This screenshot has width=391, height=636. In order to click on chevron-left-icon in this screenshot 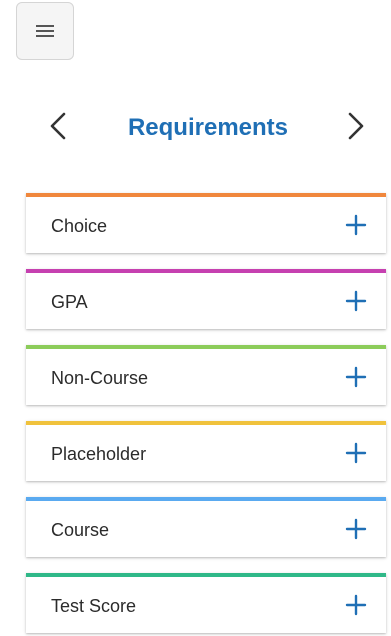, I will do `click(58, 128)`.